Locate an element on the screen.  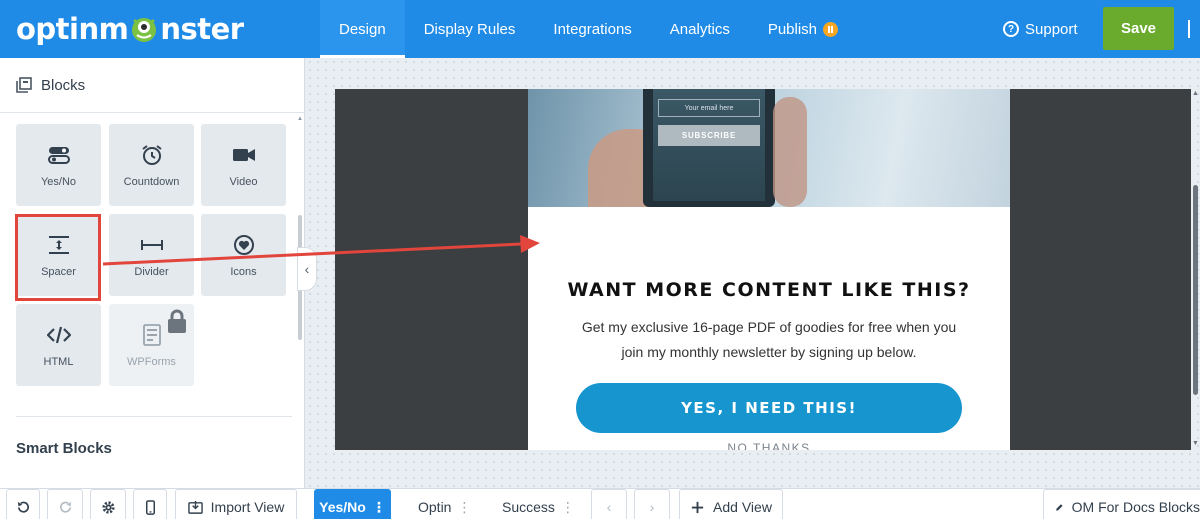
mobile-phone-icon is located at coordinates (150, 507).